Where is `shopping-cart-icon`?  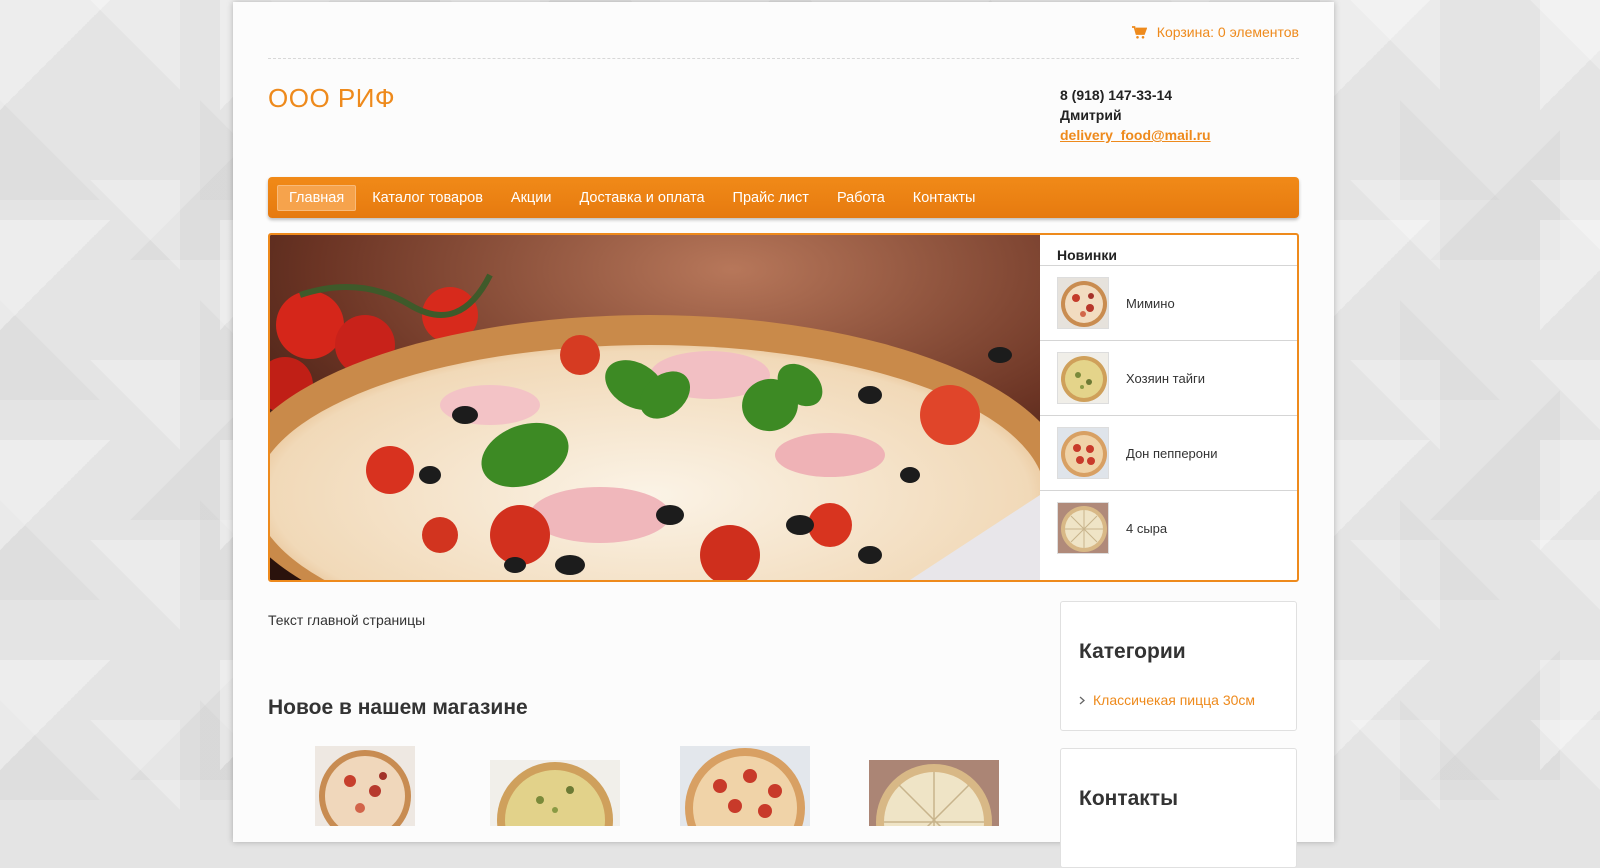
shopping-cart-icon is located at coordinates (1139, 32).